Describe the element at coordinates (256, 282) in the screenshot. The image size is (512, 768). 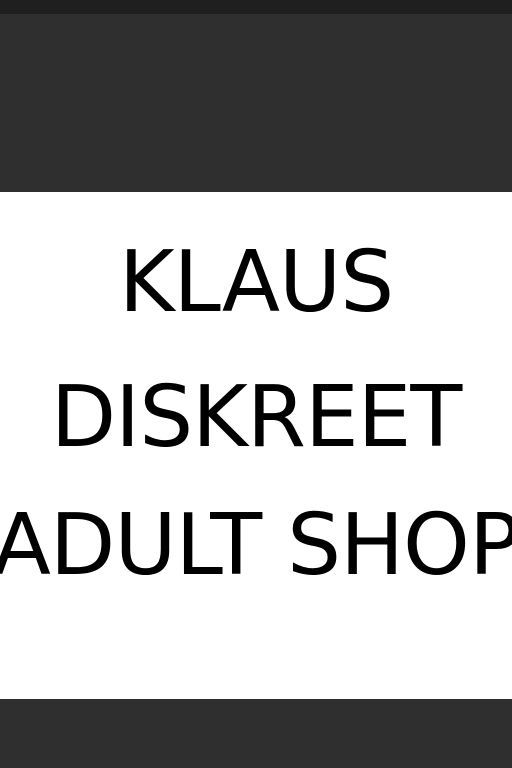
I see `sign-line-1: KLAUS` at that location.